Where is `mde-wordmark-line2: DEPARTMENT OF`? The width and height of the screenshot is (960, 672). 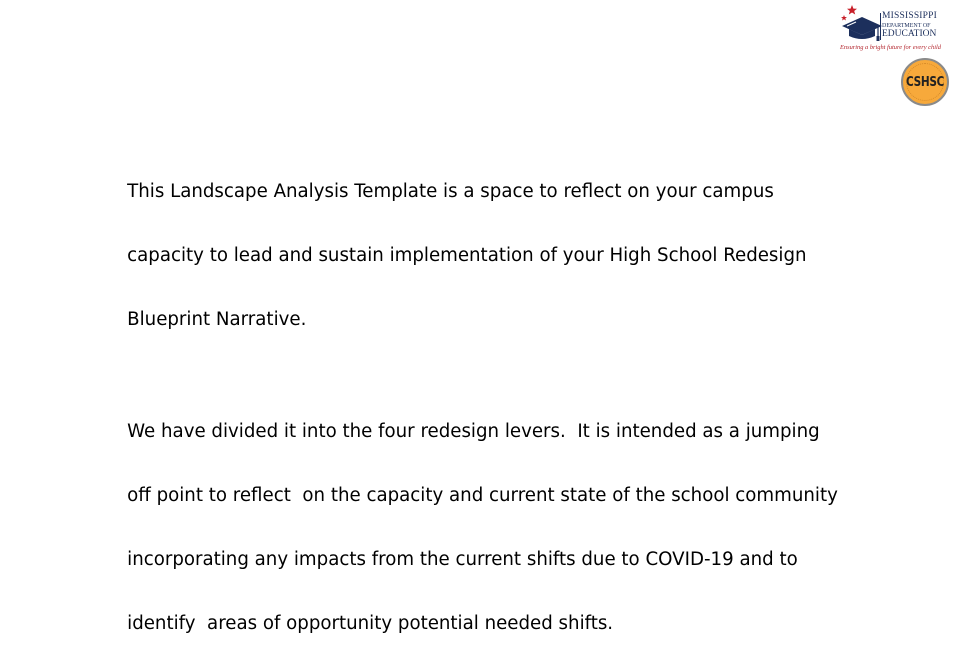 mde-wordmark-line2: DEPARTMENT OF is located at coordinates (906, 25).